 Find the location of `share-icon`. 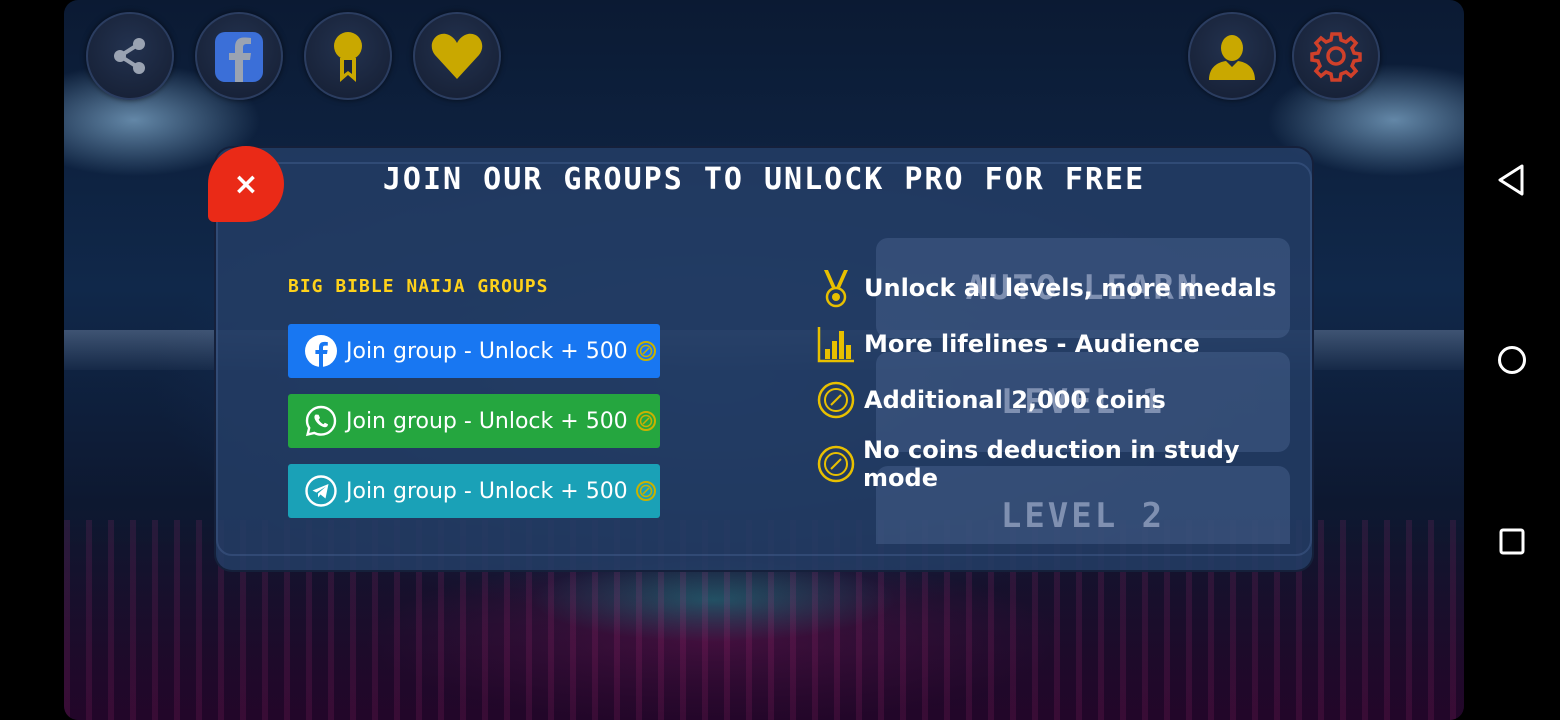

share-icon is located at coordinates (129, 56).